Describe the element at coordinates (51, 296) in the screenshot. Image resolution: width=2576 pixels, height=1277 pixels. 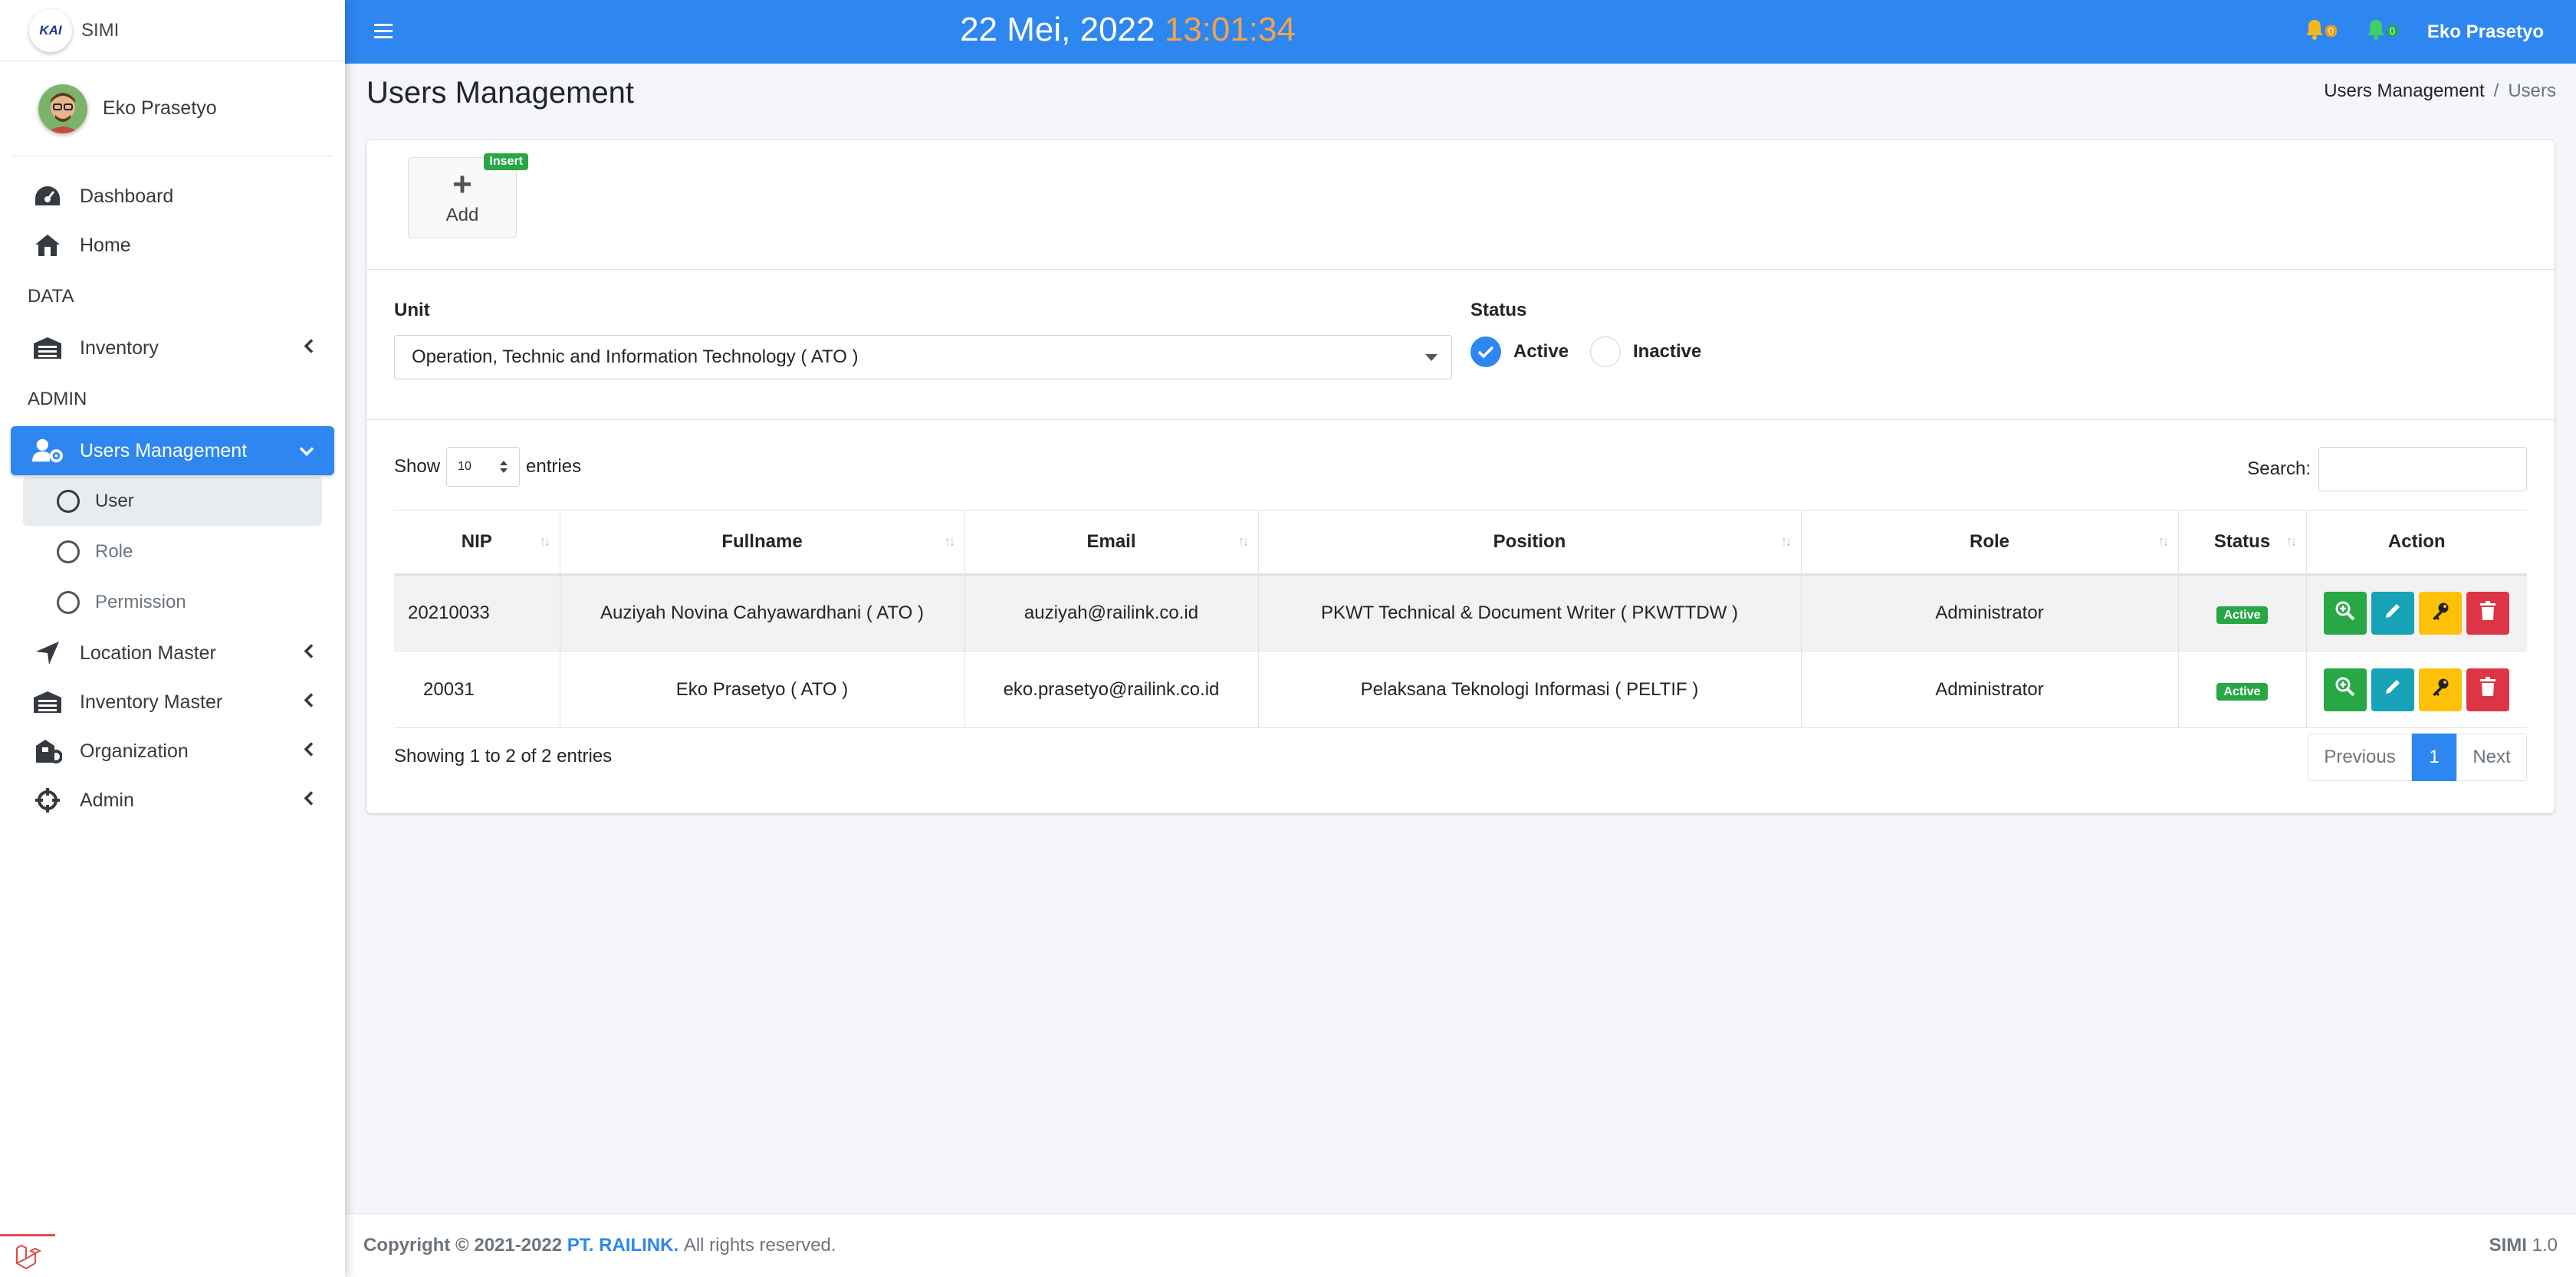
I see `nav-header-data: DATA` at that location.